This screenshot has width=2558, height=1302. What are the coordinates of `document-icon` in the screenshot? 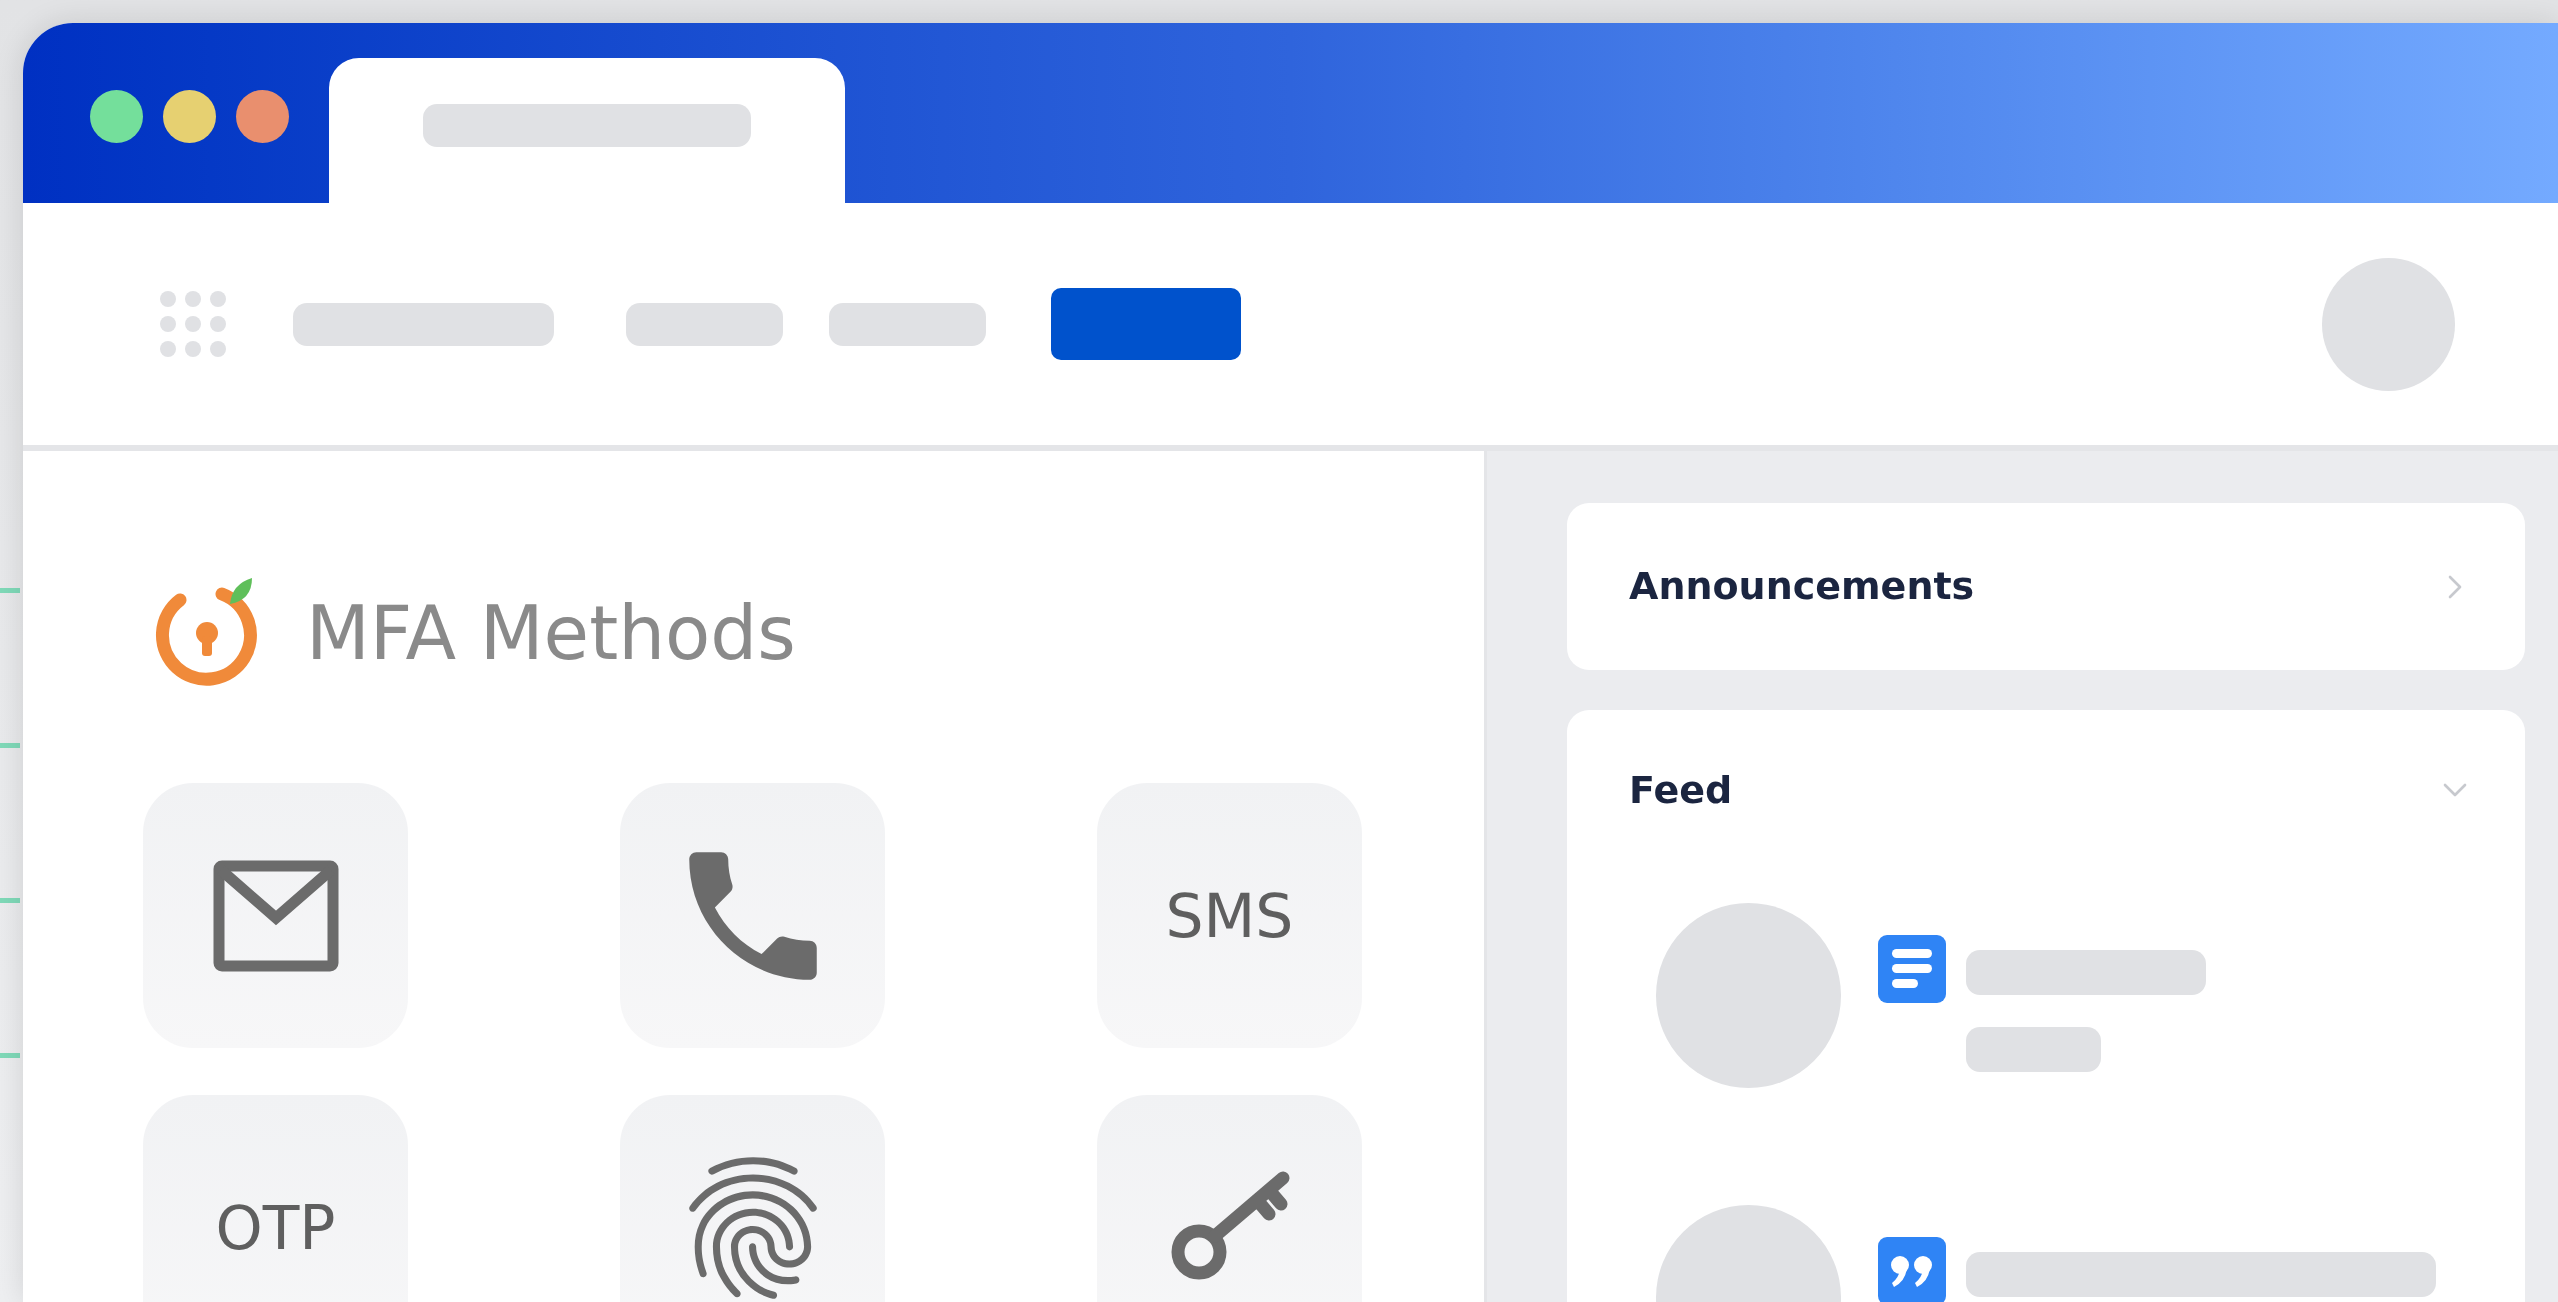 It's located at (1912, 969).